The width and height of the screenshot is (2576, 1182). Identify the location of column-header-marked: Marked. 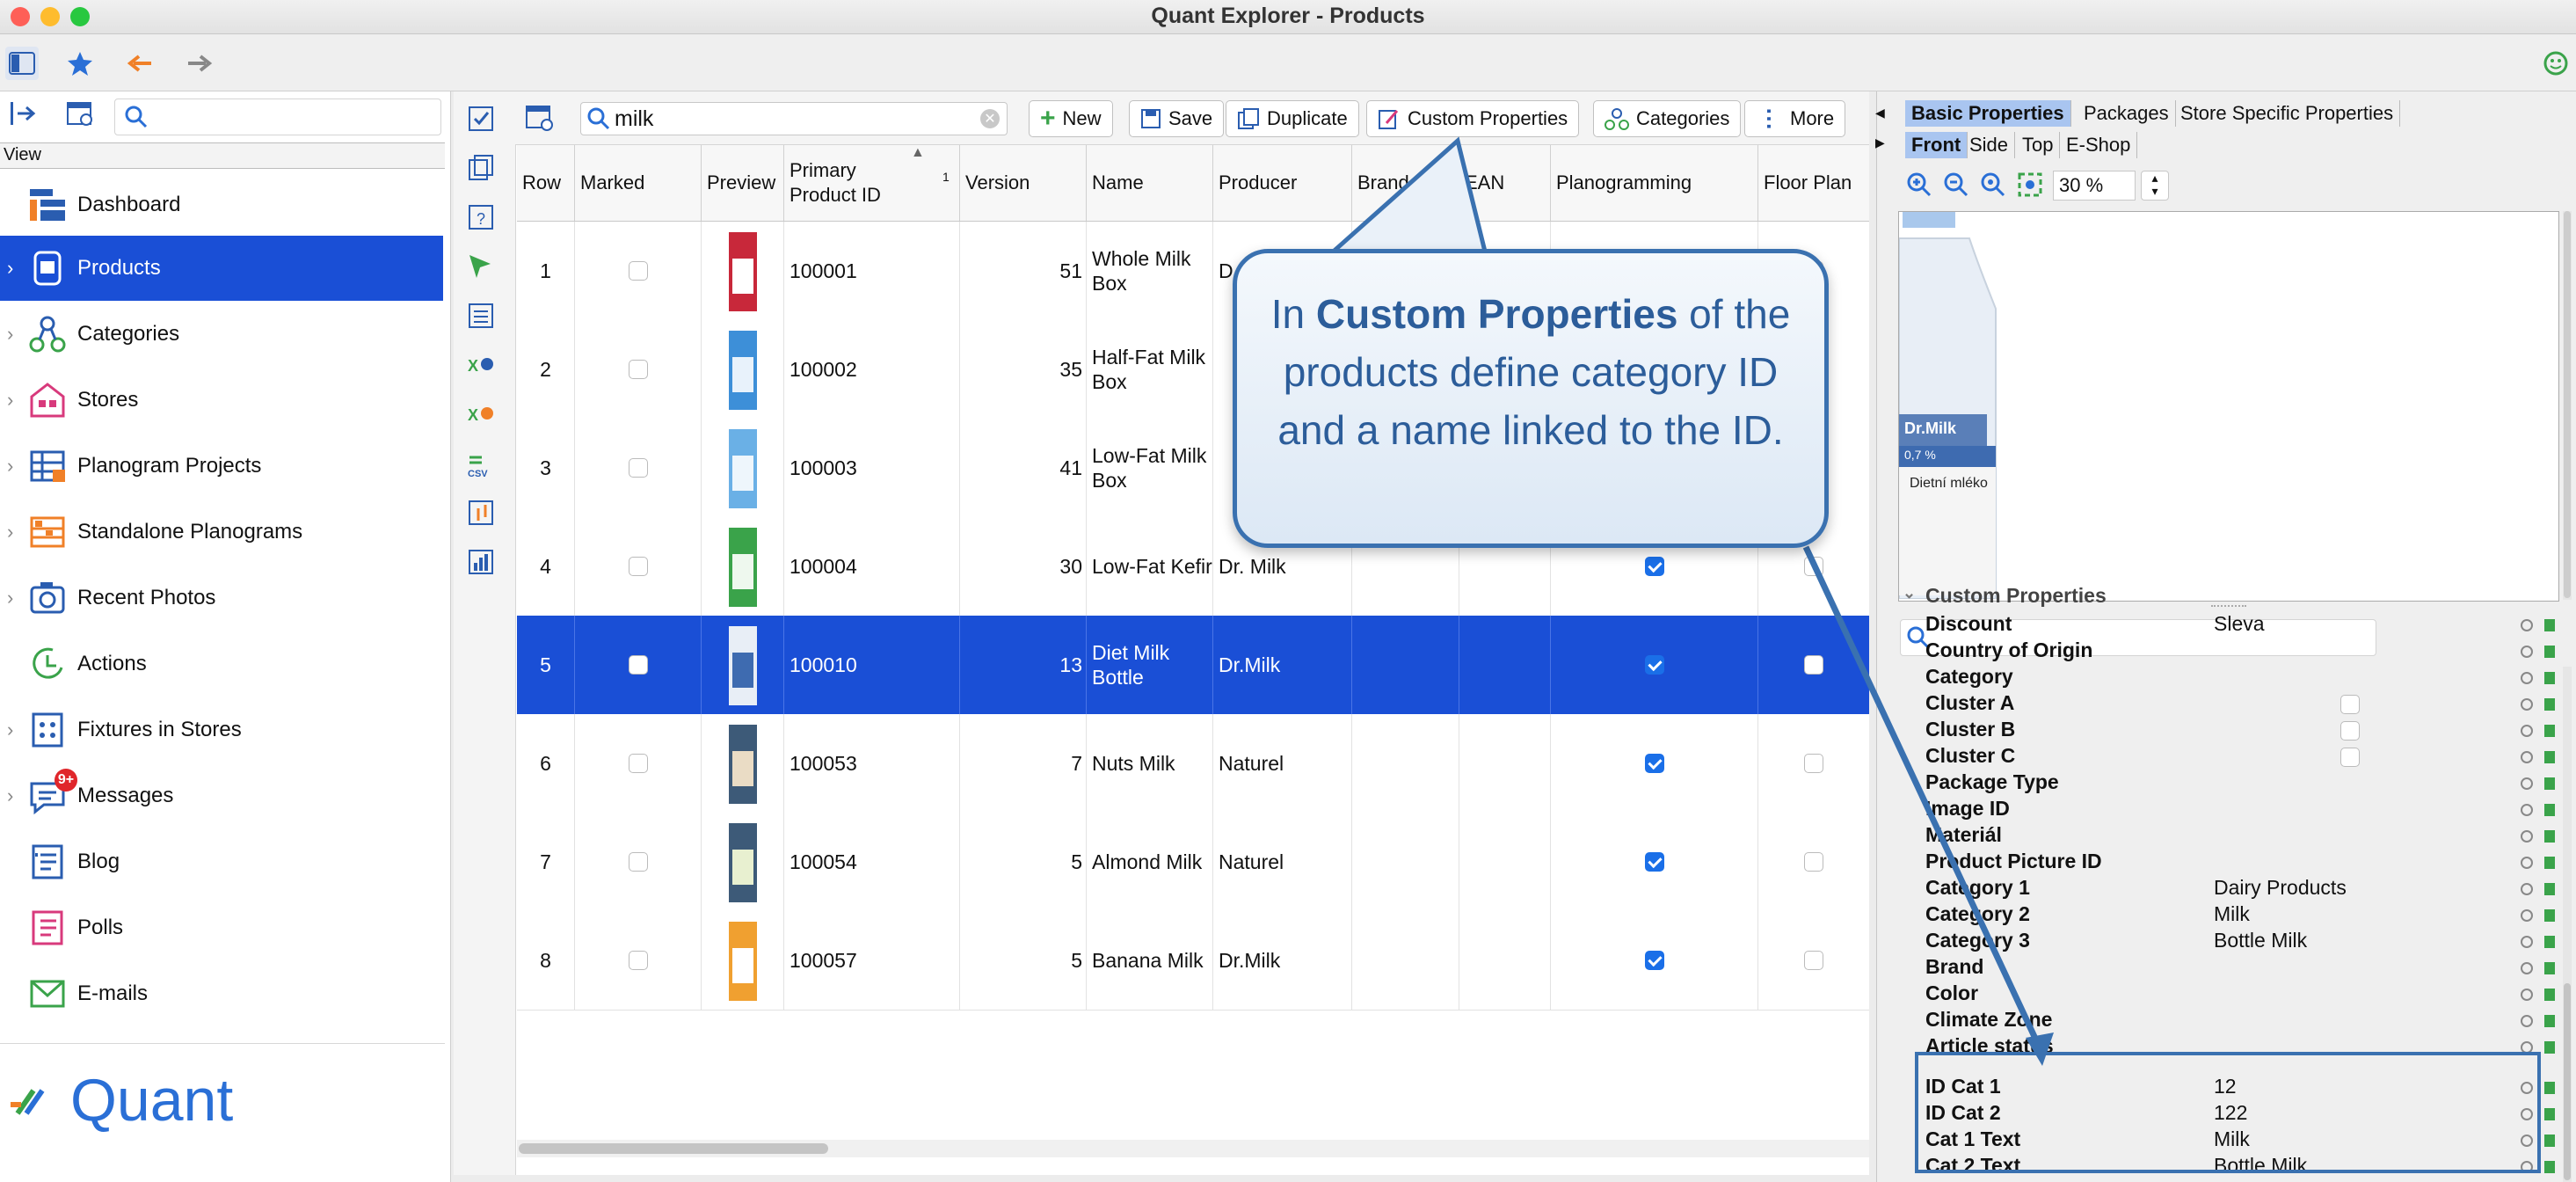
(638, 183).